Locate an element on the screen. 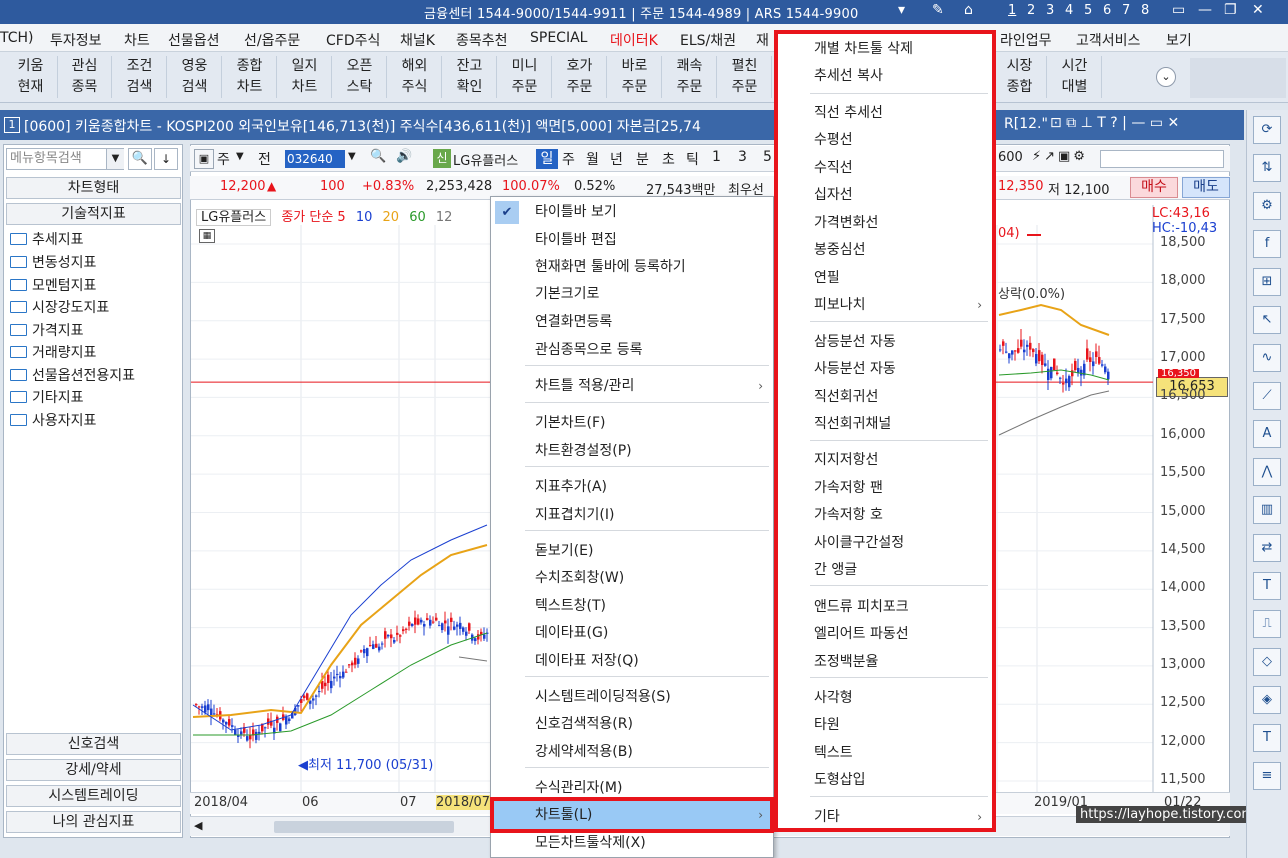 The image size is (1288, 858). scroll-left-icon: ◀ is located at coordinates (198, 825).